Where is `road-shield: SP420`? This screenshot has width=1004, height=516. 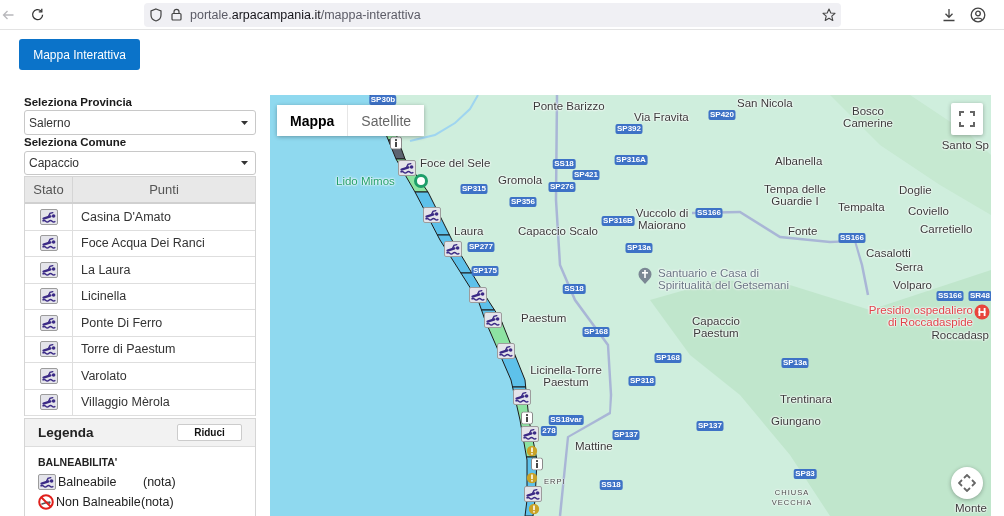
road-shield: SP420 is located at coordinates (722, 115).